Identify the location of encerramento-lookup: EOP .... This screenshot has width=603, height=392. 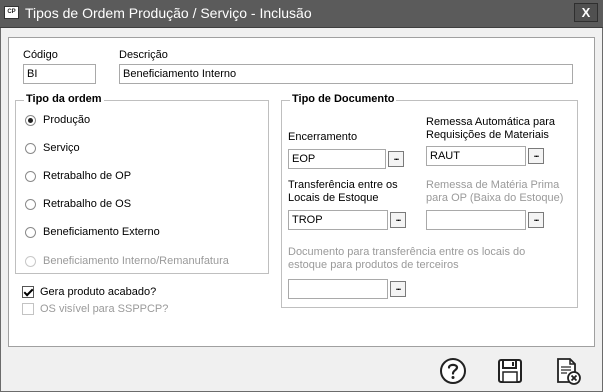
(346, 159).